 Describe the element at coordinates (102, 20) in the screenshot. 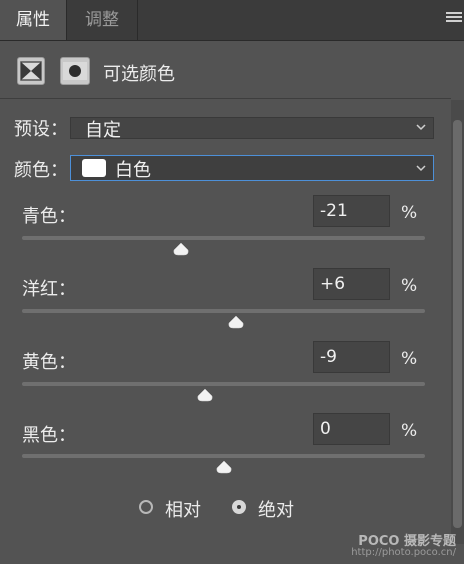

I see `tab-adjustments: 调整` at that location.